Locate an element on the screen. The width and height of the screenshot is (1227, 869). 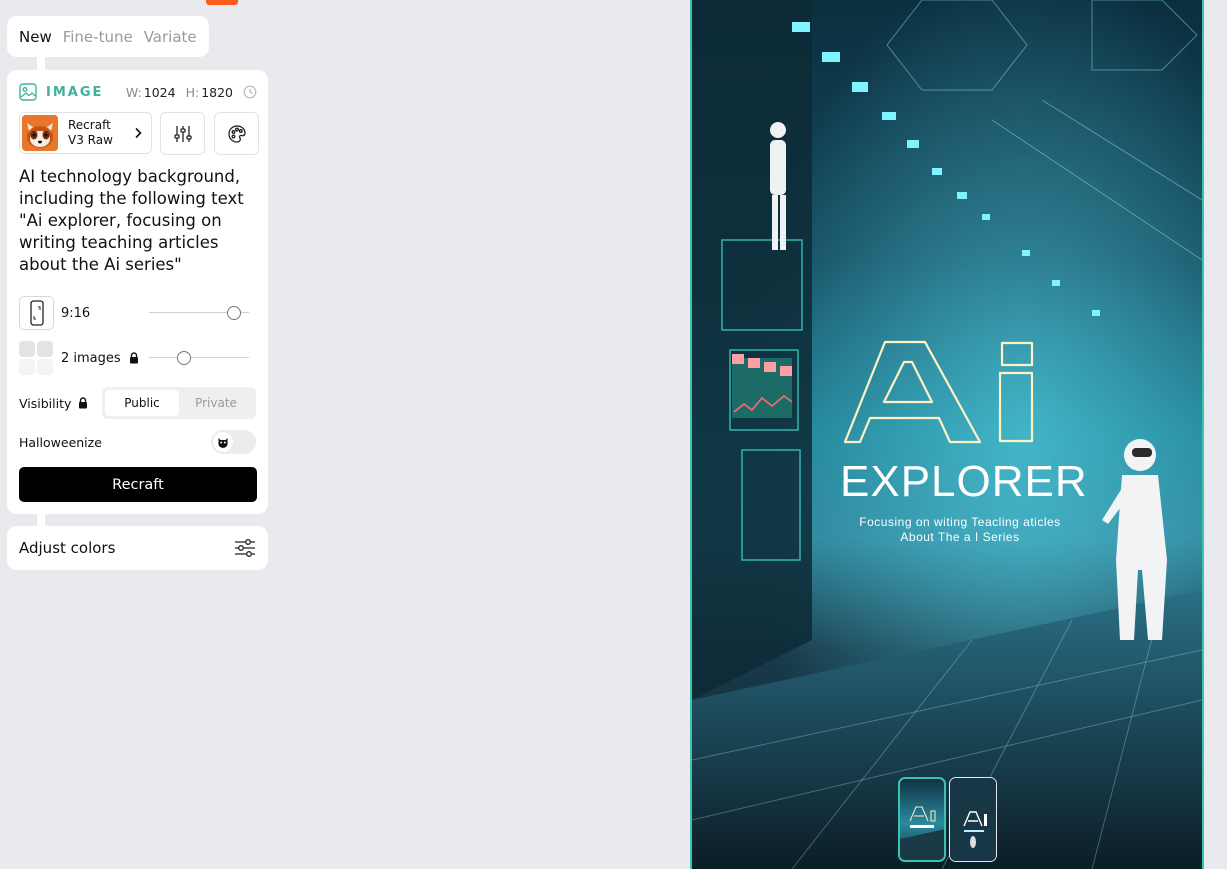
adjust-sliders-icon is located at coordinates (245, 548).